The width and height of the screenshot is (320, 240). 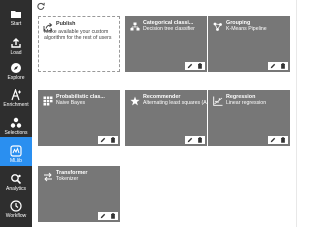 I want to click on card-subtitle: Alternating least squares (ALS), so click(x=179, y=103).